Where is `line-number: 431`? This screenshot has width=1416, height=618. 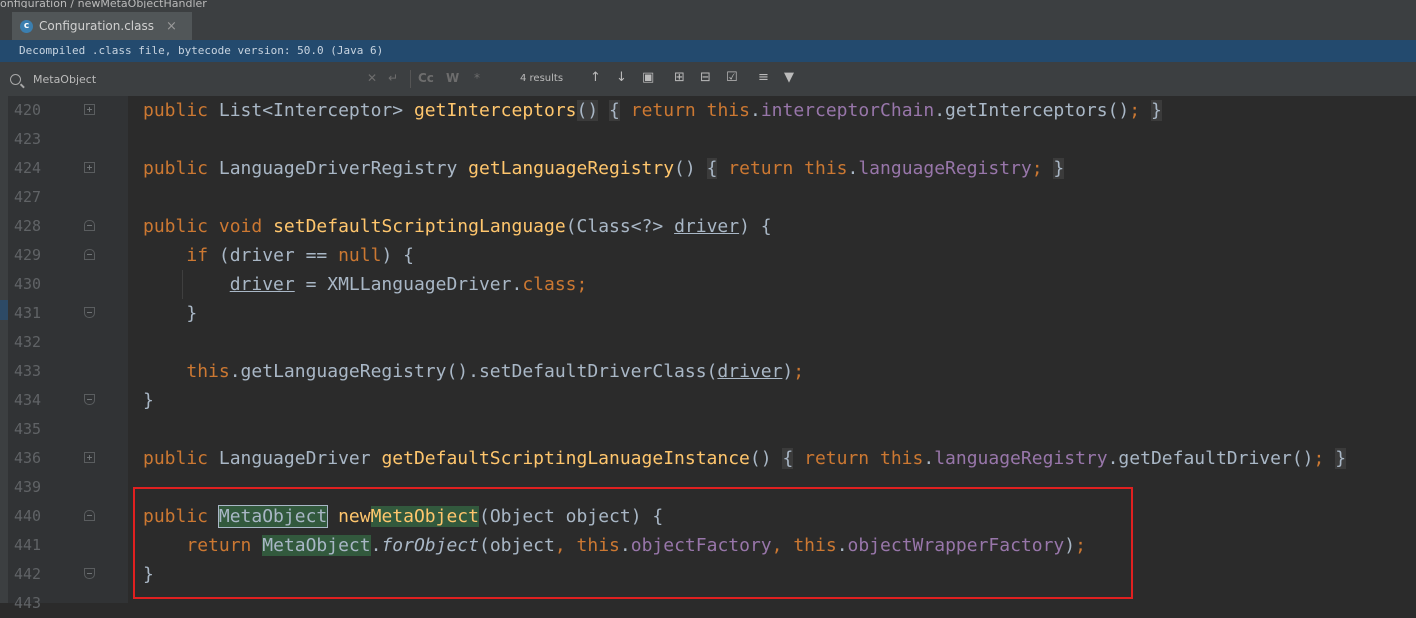
line-number: 431 is located at coordinates (28, 313).